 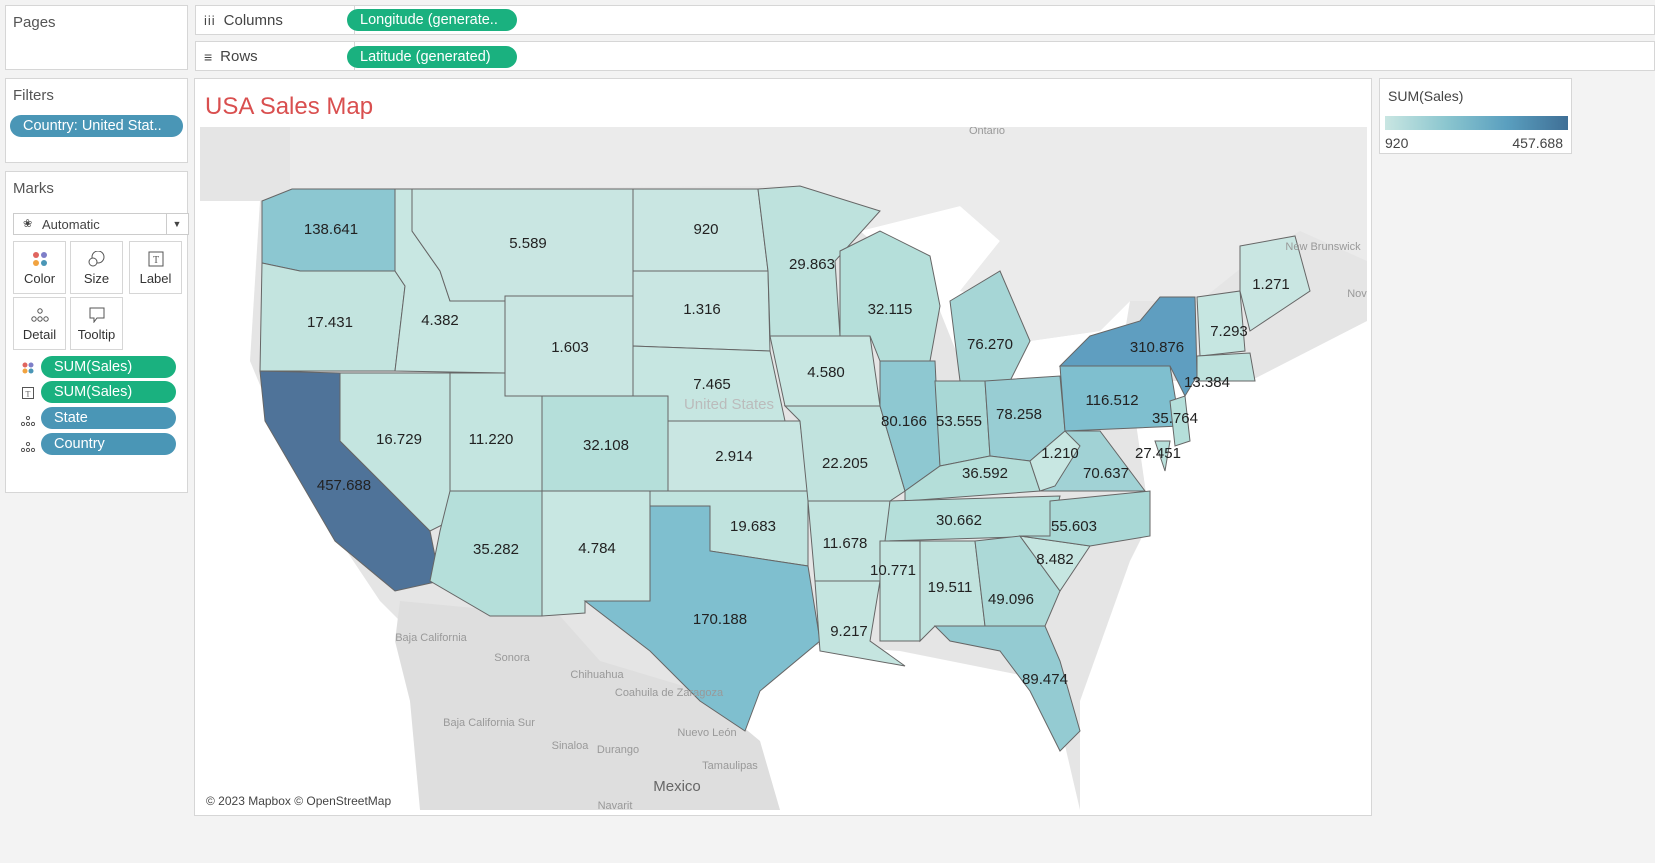 I want to click on state-label-nevada: 16.729, so click(x=399, y=439).